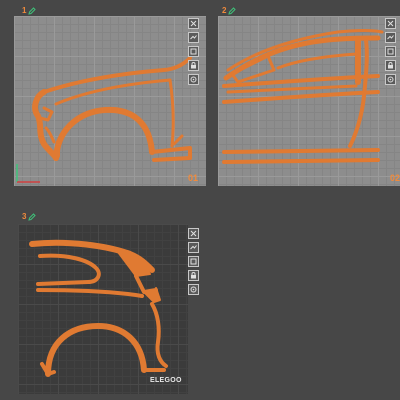 Image resolution: width=400 pixels, height=400 pixels. I want to click on plate-1-label: 01, so click(193, 178).